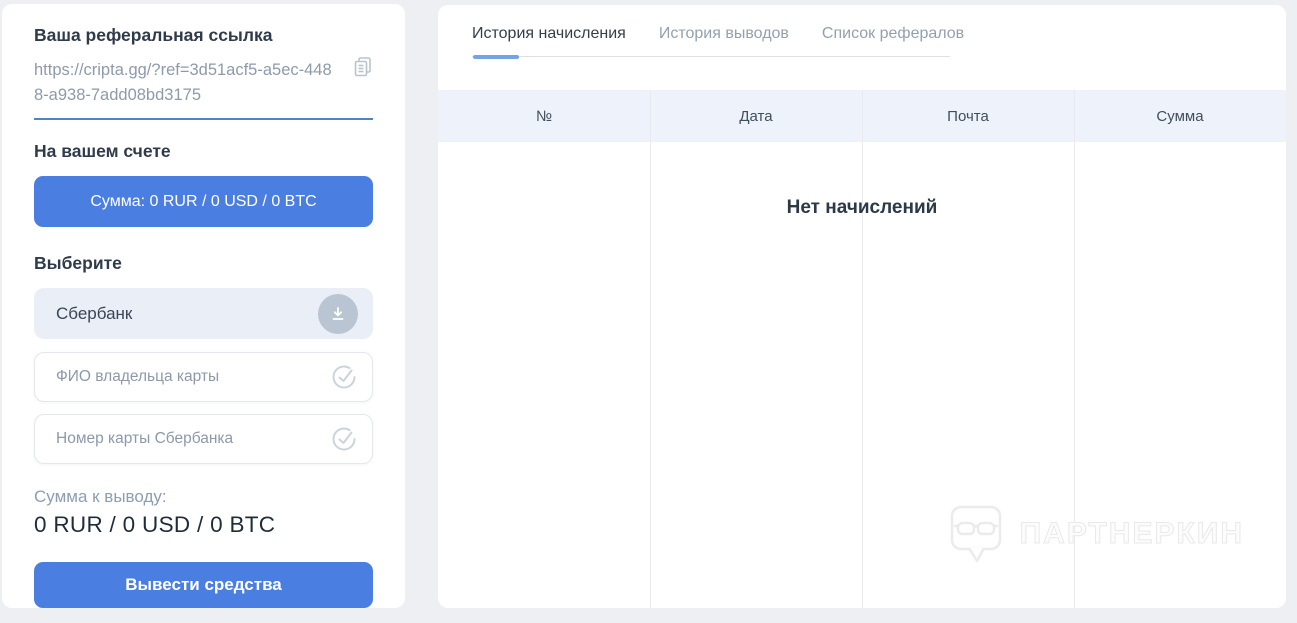  I want to click on tab-referral-list: Список рефералов, so click(893, 34).